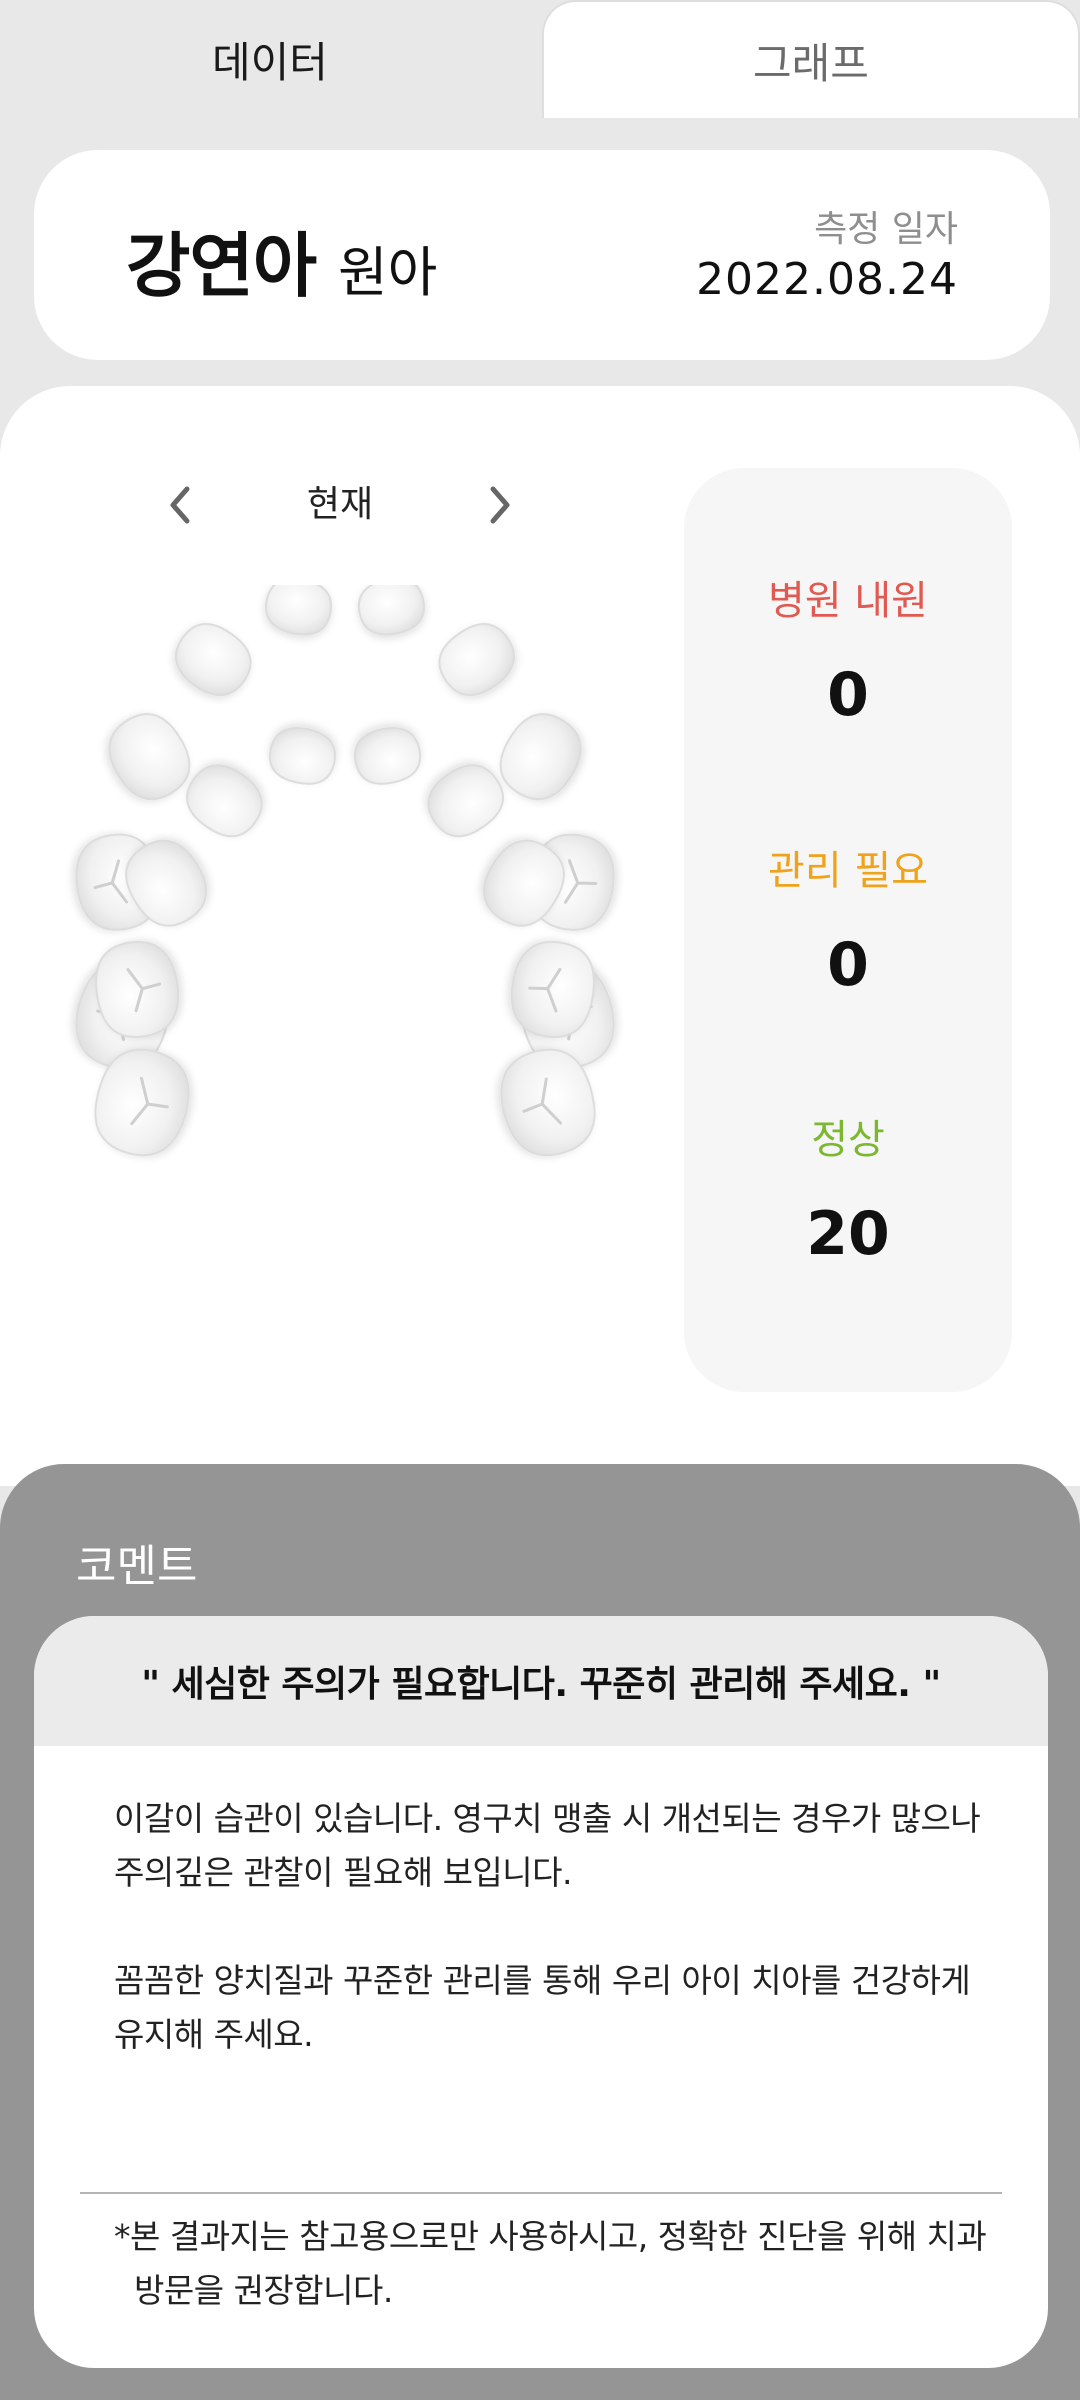 The image size is (1080, 2400). Describe the element at coordinates (541, 2193) in the screenshot. I see `comment-divider` at that location.